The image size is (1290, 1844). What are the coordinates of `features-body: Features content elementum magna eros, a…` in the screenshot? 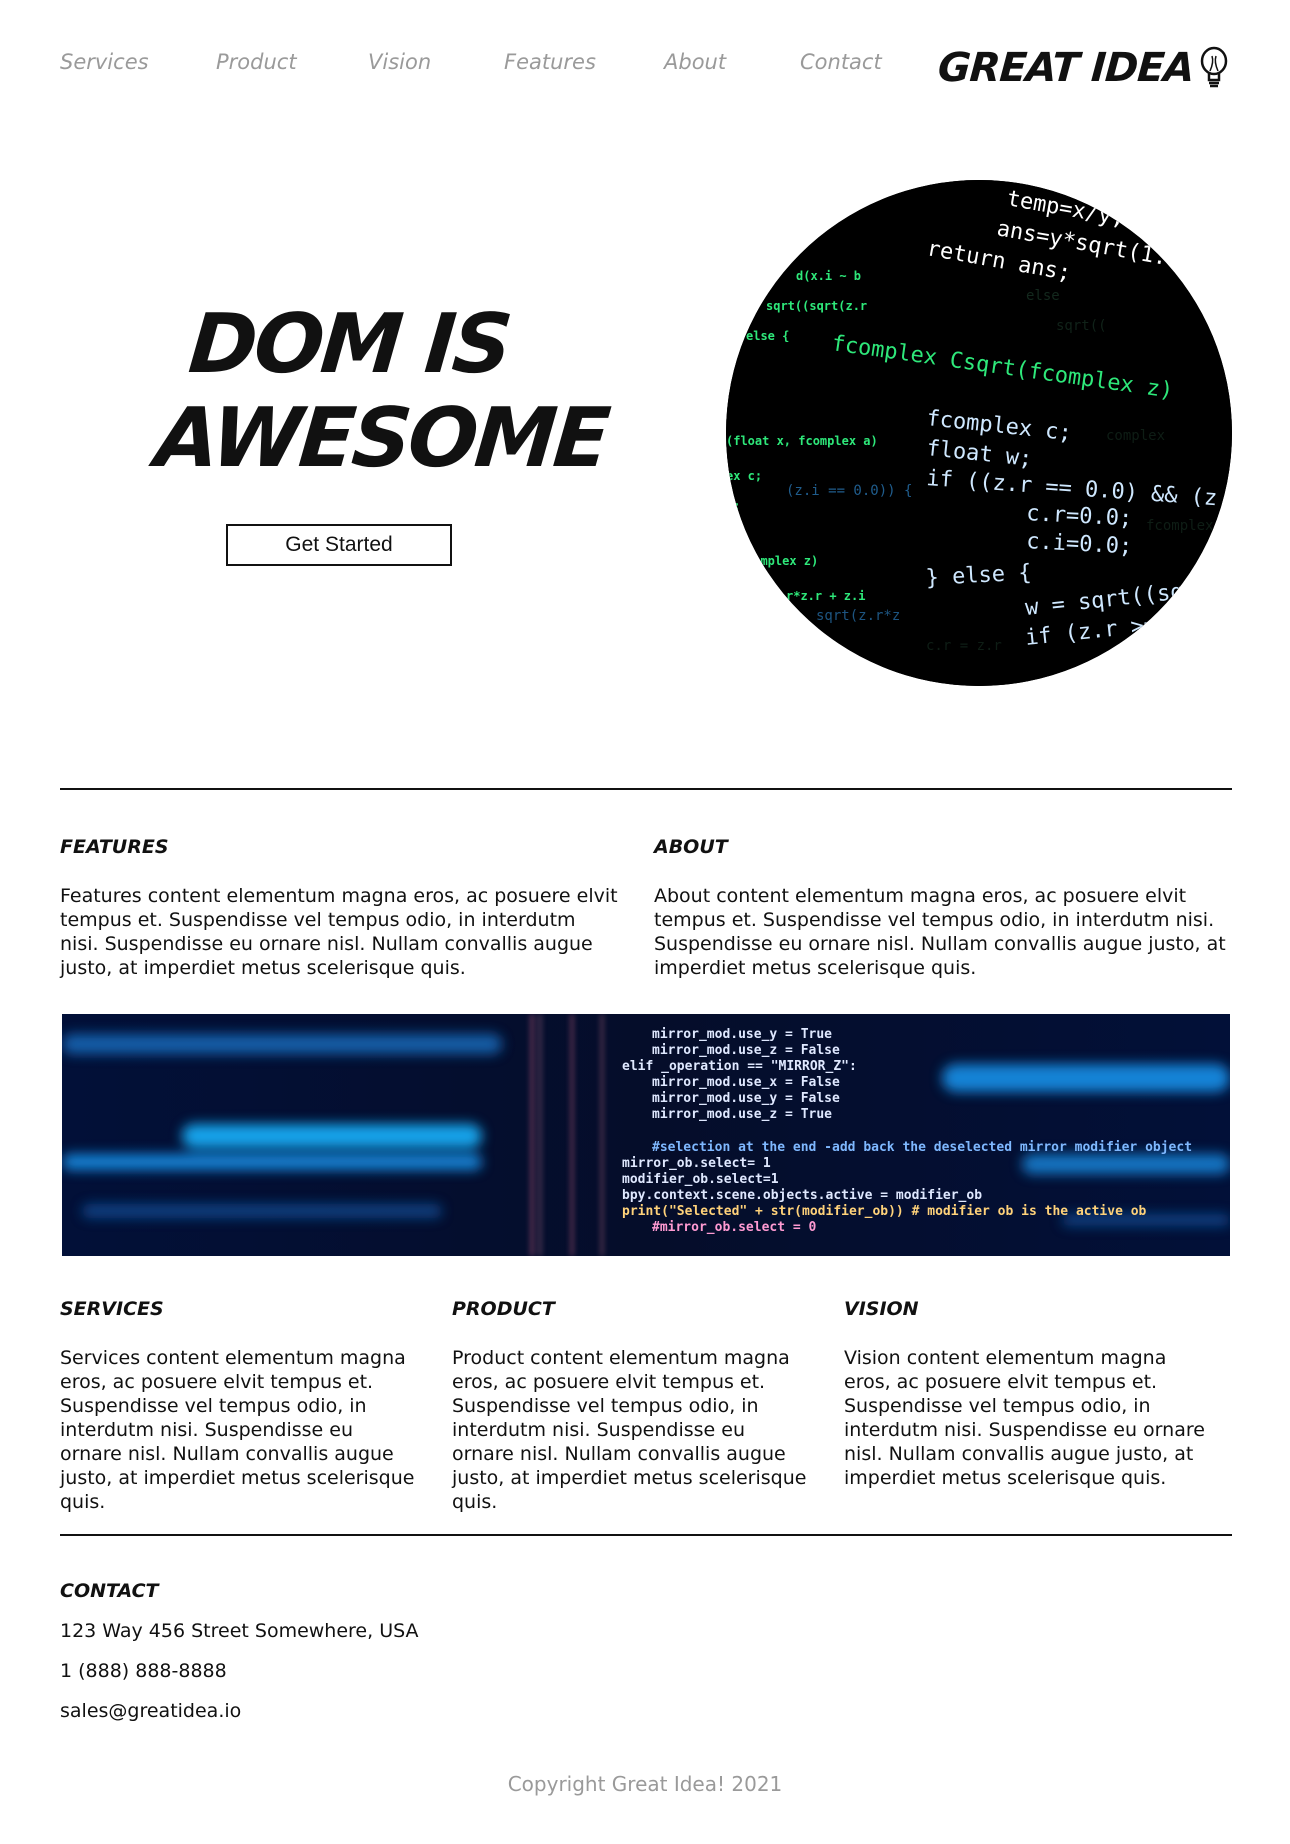 It's located at (339, 932).